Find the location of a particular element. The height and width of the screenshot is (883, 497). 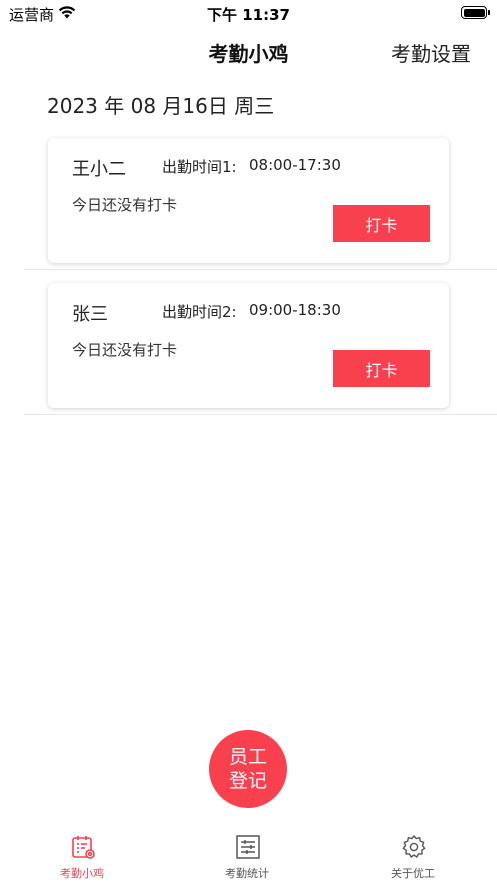

statistics-icon is located at coordinates (248, 847).